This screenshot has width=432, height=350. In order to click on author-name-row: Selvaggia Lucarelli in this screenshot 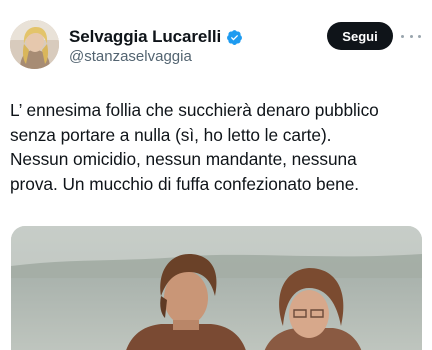, I will do `click(156, 37)`.